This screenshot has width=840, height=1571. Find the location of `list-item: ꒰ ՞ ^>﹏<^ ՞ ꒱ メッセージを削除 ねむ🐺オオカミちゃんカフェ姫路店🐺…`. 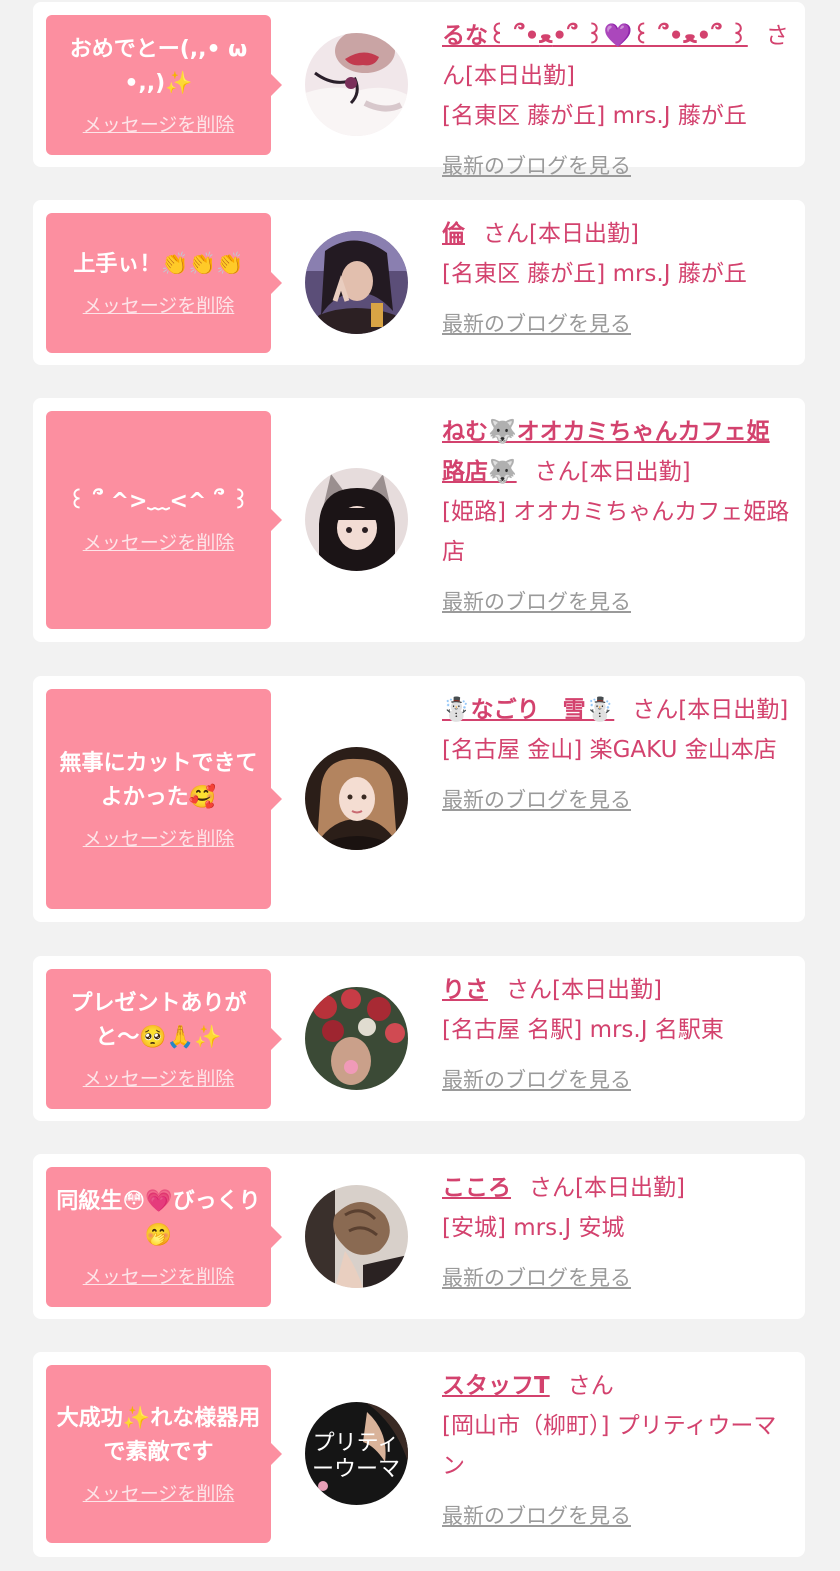

list-item: ꒰ ՞ ^>﹏<^ ՞ ꒱ メッセージを削除 ねむ🐺オオカミちゃんカフェ姫路店🐺… is located at coordinates (419, 520).